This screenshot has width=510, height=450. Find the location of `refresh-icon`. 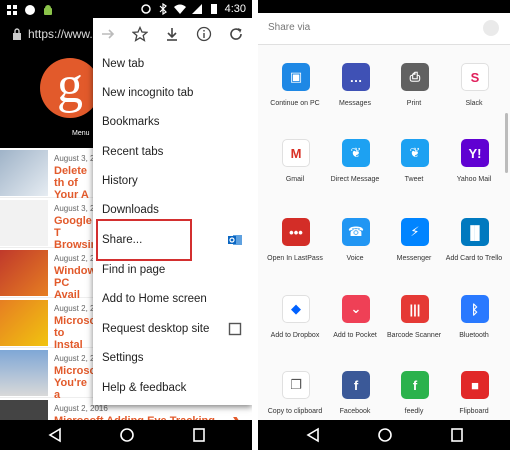

refresh-icon is located at coordinates (236, 34).